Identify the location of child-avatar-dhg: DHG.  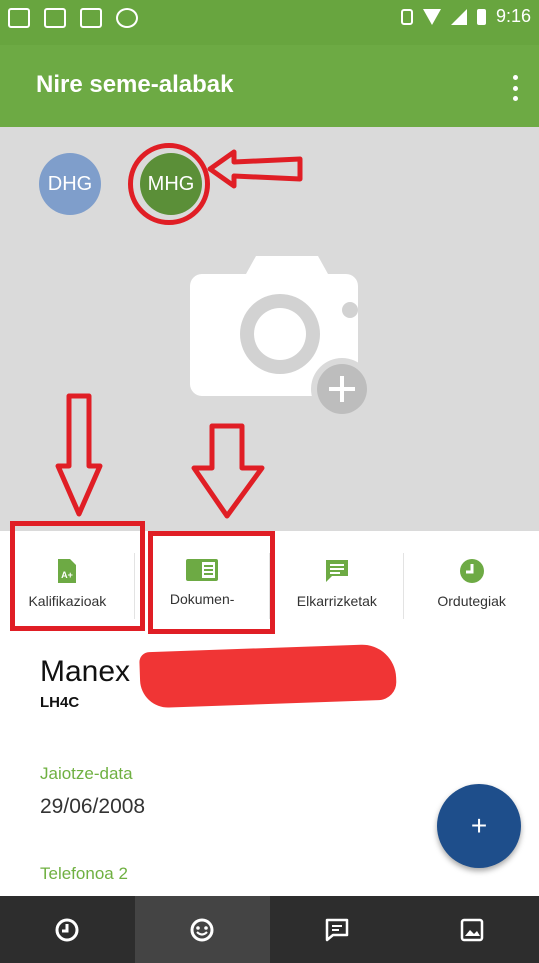
(70, 184).